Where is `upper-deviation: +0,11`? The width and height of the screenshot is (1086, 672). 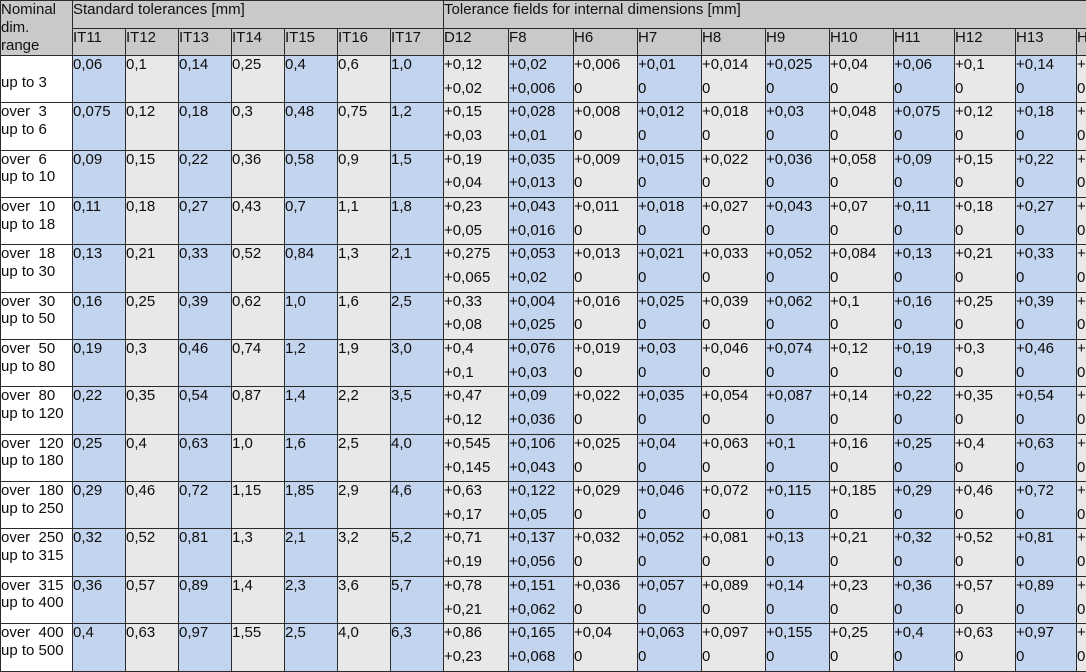 upper-deviation: +0,11 is located at coordinates (924, 207).